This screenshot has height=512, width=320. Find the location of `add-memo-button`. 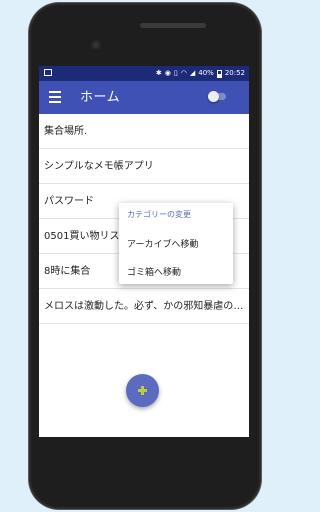

add-memo-button is located at coordinates (142, 390).